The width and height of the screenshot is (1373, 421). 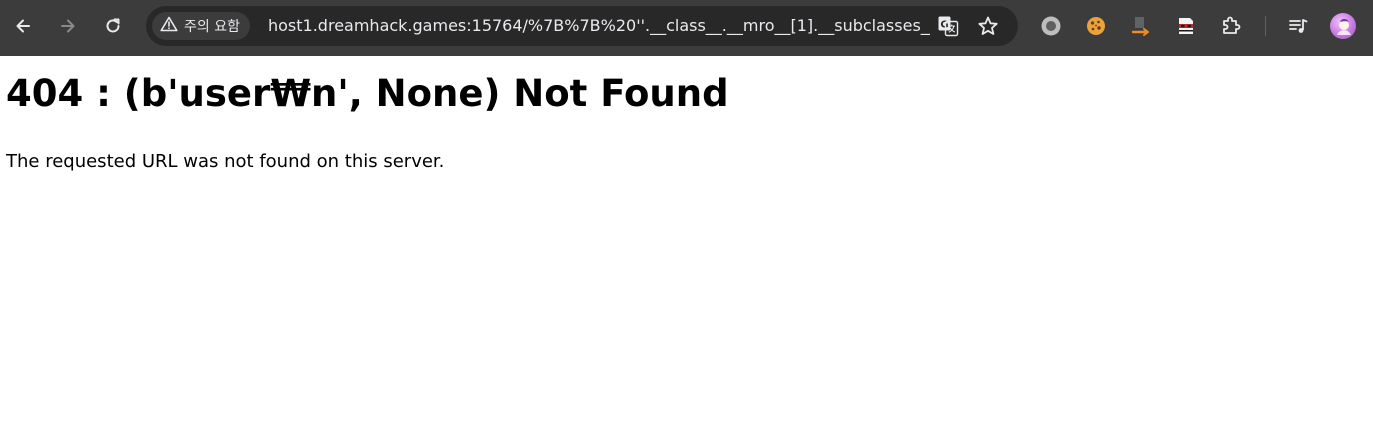 I want to click on reload-button, so click(x=113, y=26).